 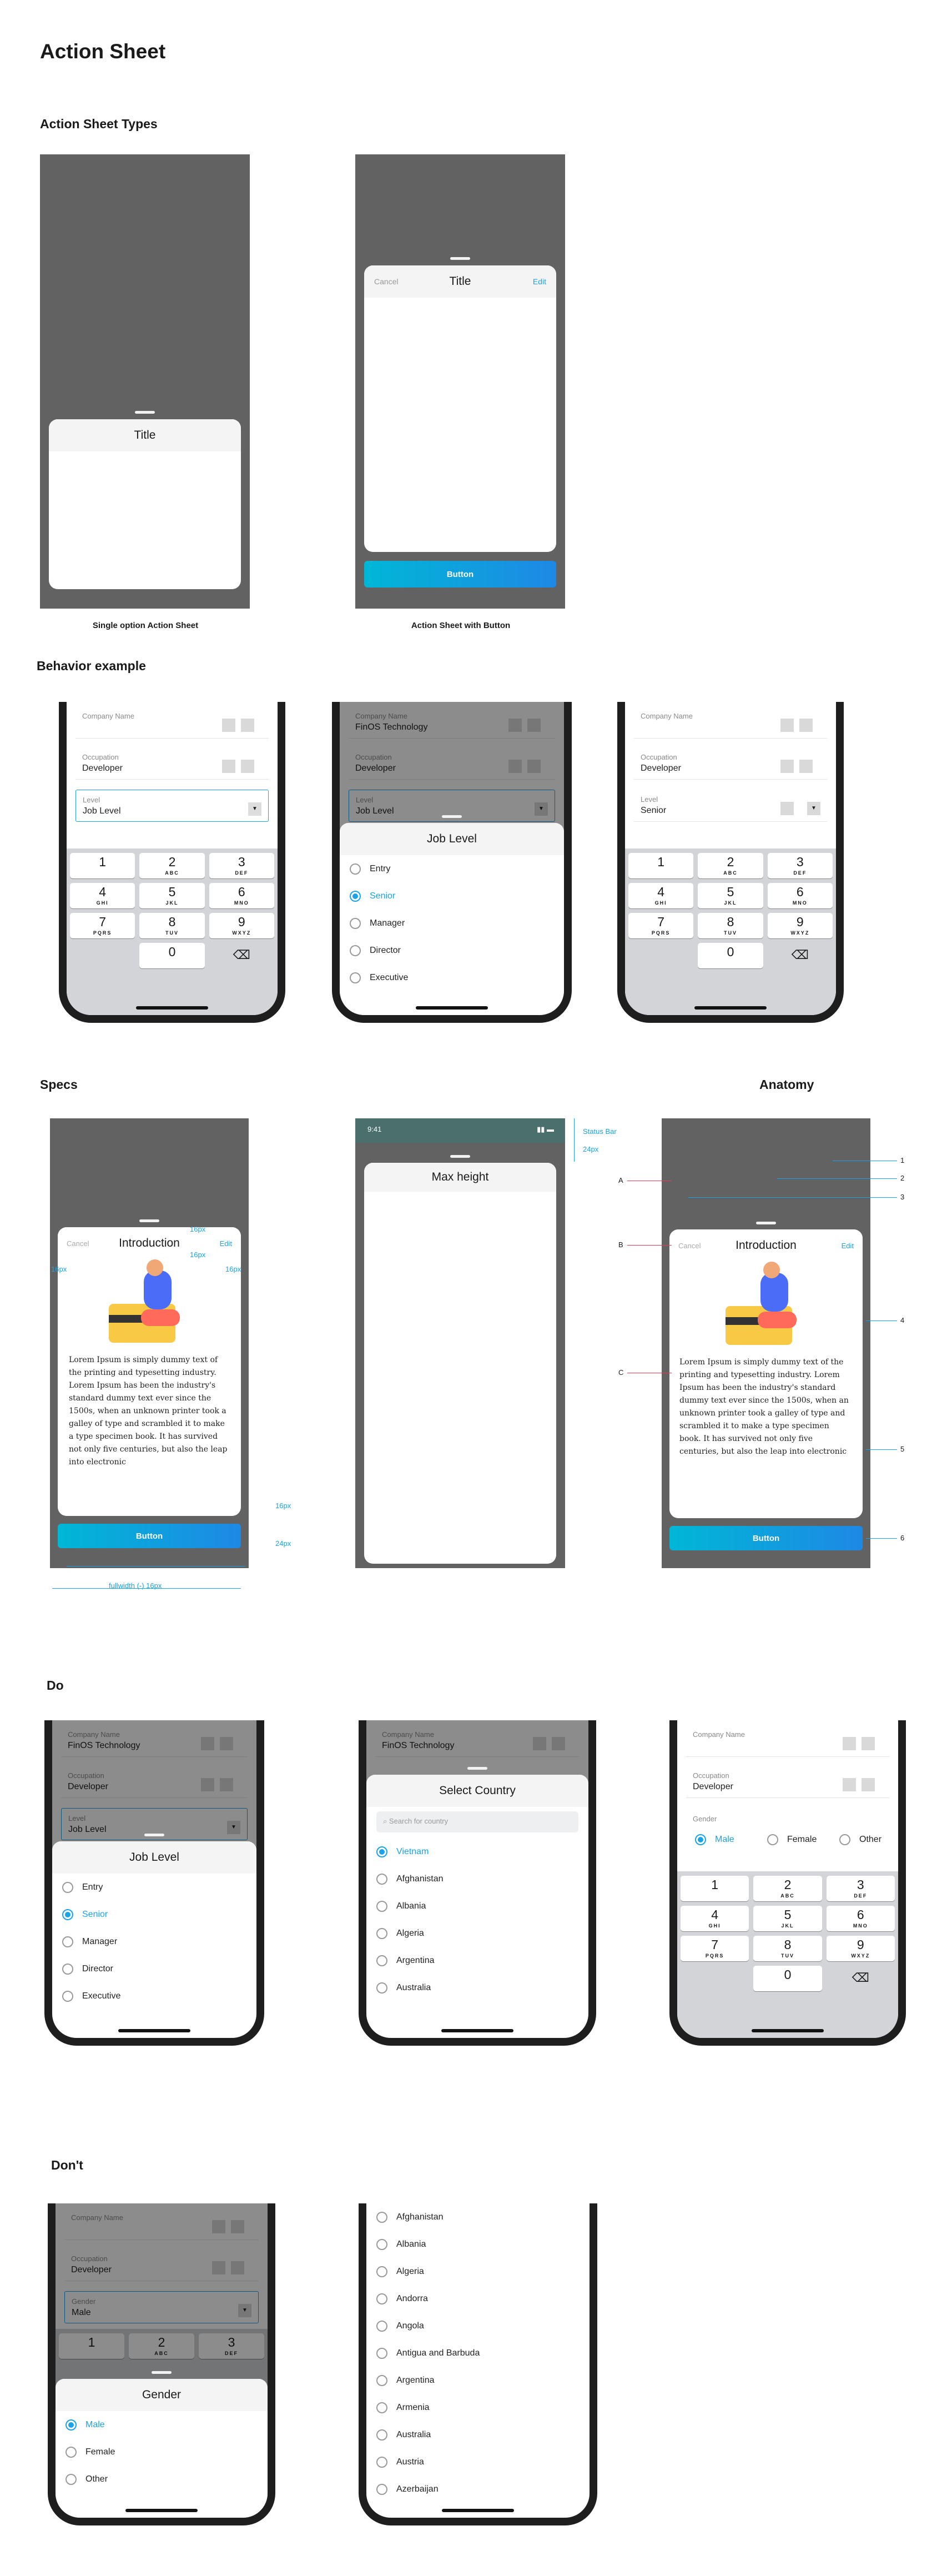 I want to click on gender-option-male: Male, so click(x=162, y=2424).